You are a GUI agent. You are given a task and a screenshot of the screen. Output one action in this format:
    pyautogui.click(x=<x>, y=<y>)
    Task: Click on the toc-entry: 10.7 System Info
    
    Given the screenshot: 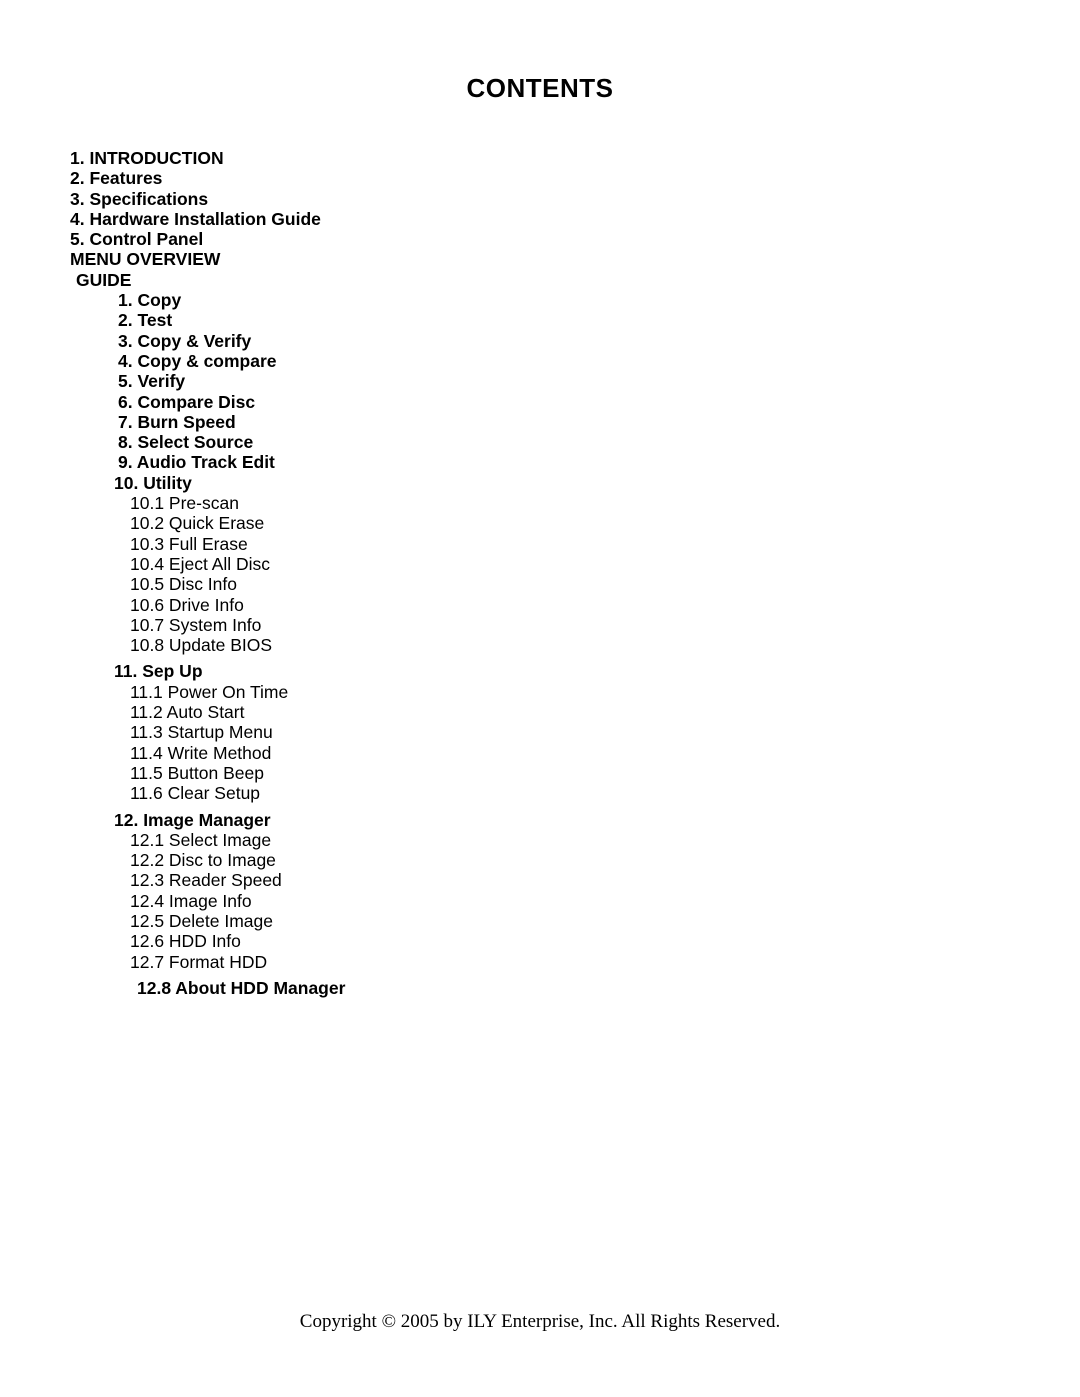 What is the action you would take?
    pyautogui.click(x=540, y=625)
    